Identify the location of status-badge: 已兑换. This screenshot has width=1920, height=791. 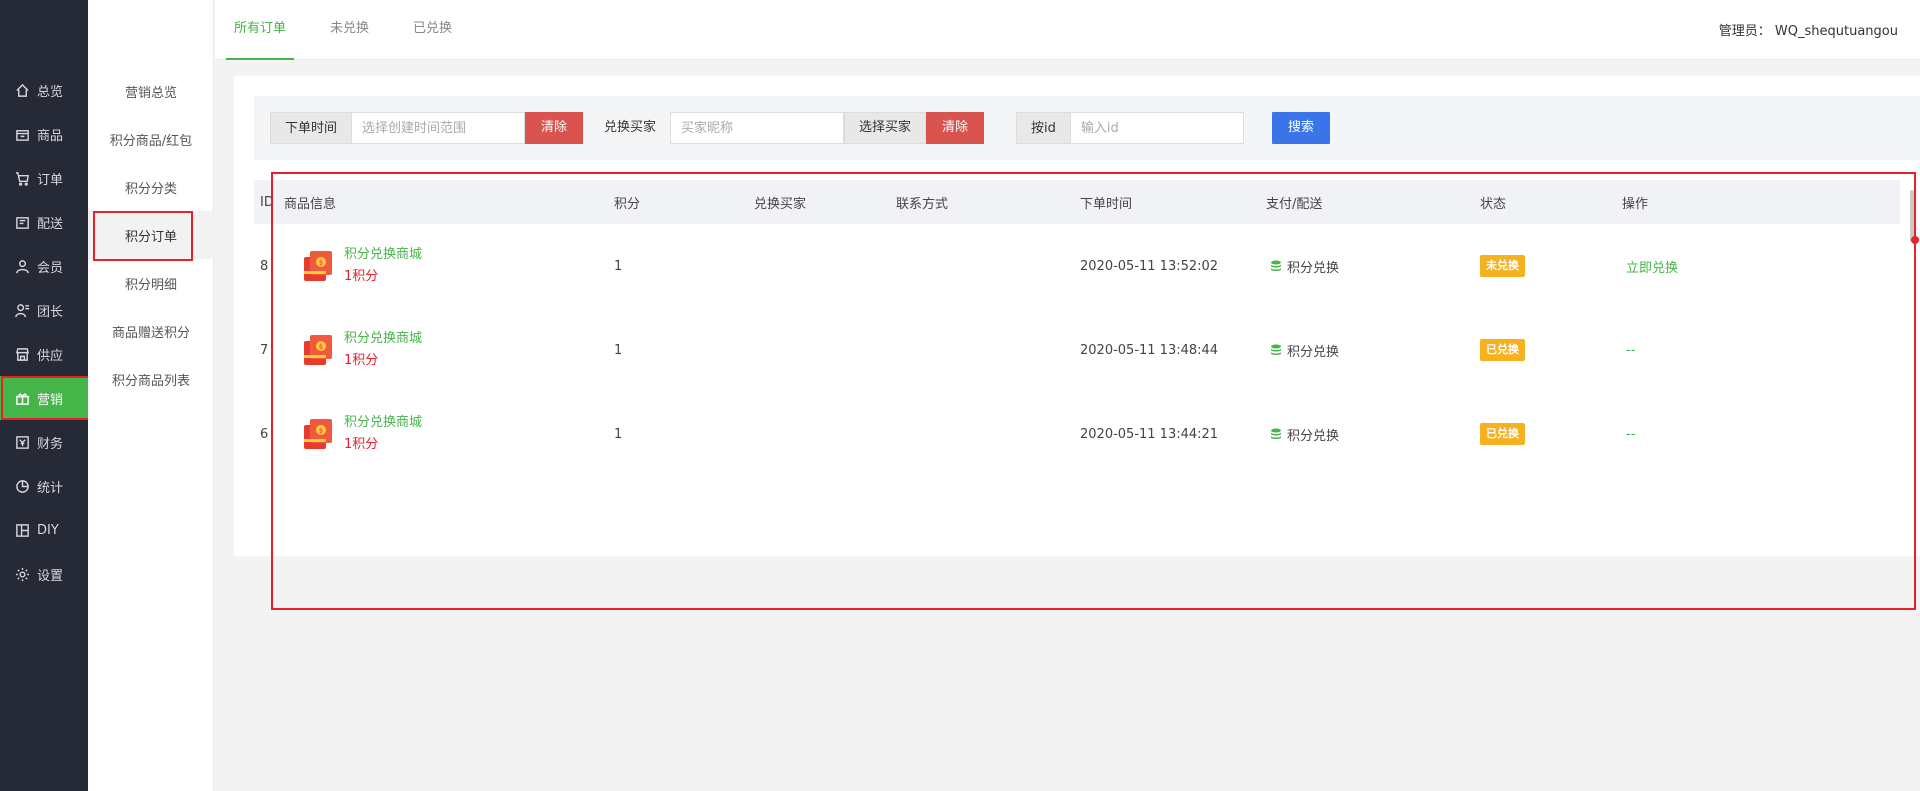
(1502, 434).